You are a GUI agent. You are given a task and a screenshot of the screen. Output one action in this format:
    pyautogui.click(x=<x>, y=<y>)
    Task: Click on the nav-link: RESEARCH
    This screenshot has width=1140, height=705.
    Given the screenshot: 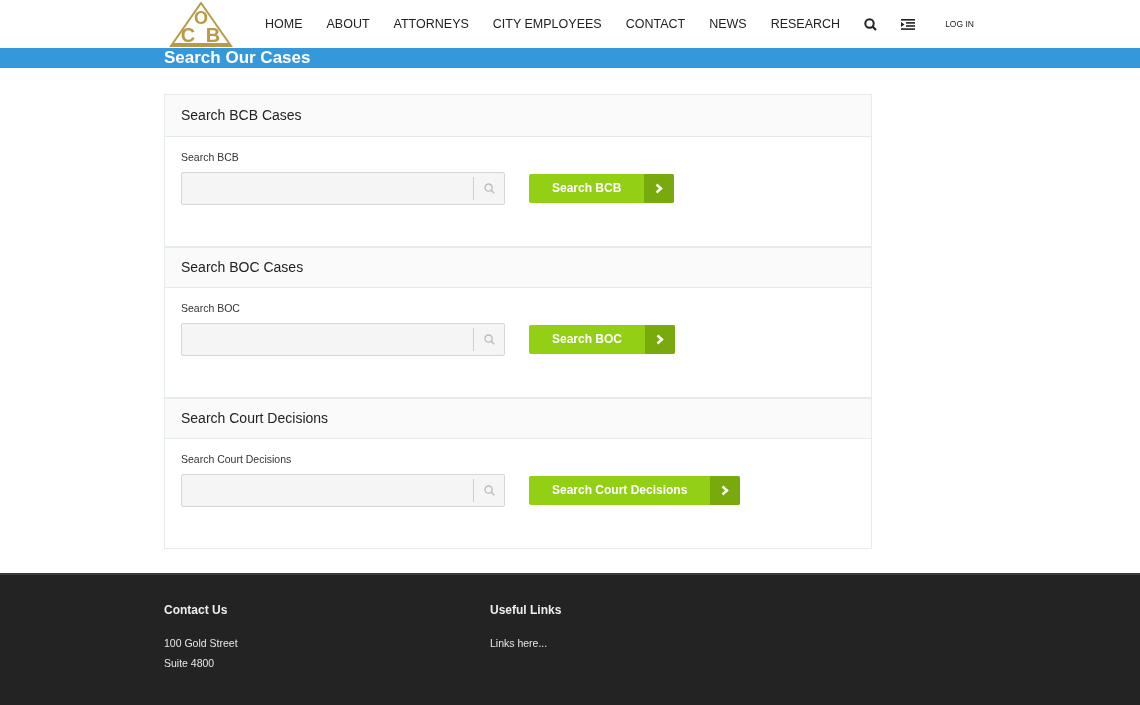 What is the action you would take?
    pyautogui.click(x=805, y=24)
    